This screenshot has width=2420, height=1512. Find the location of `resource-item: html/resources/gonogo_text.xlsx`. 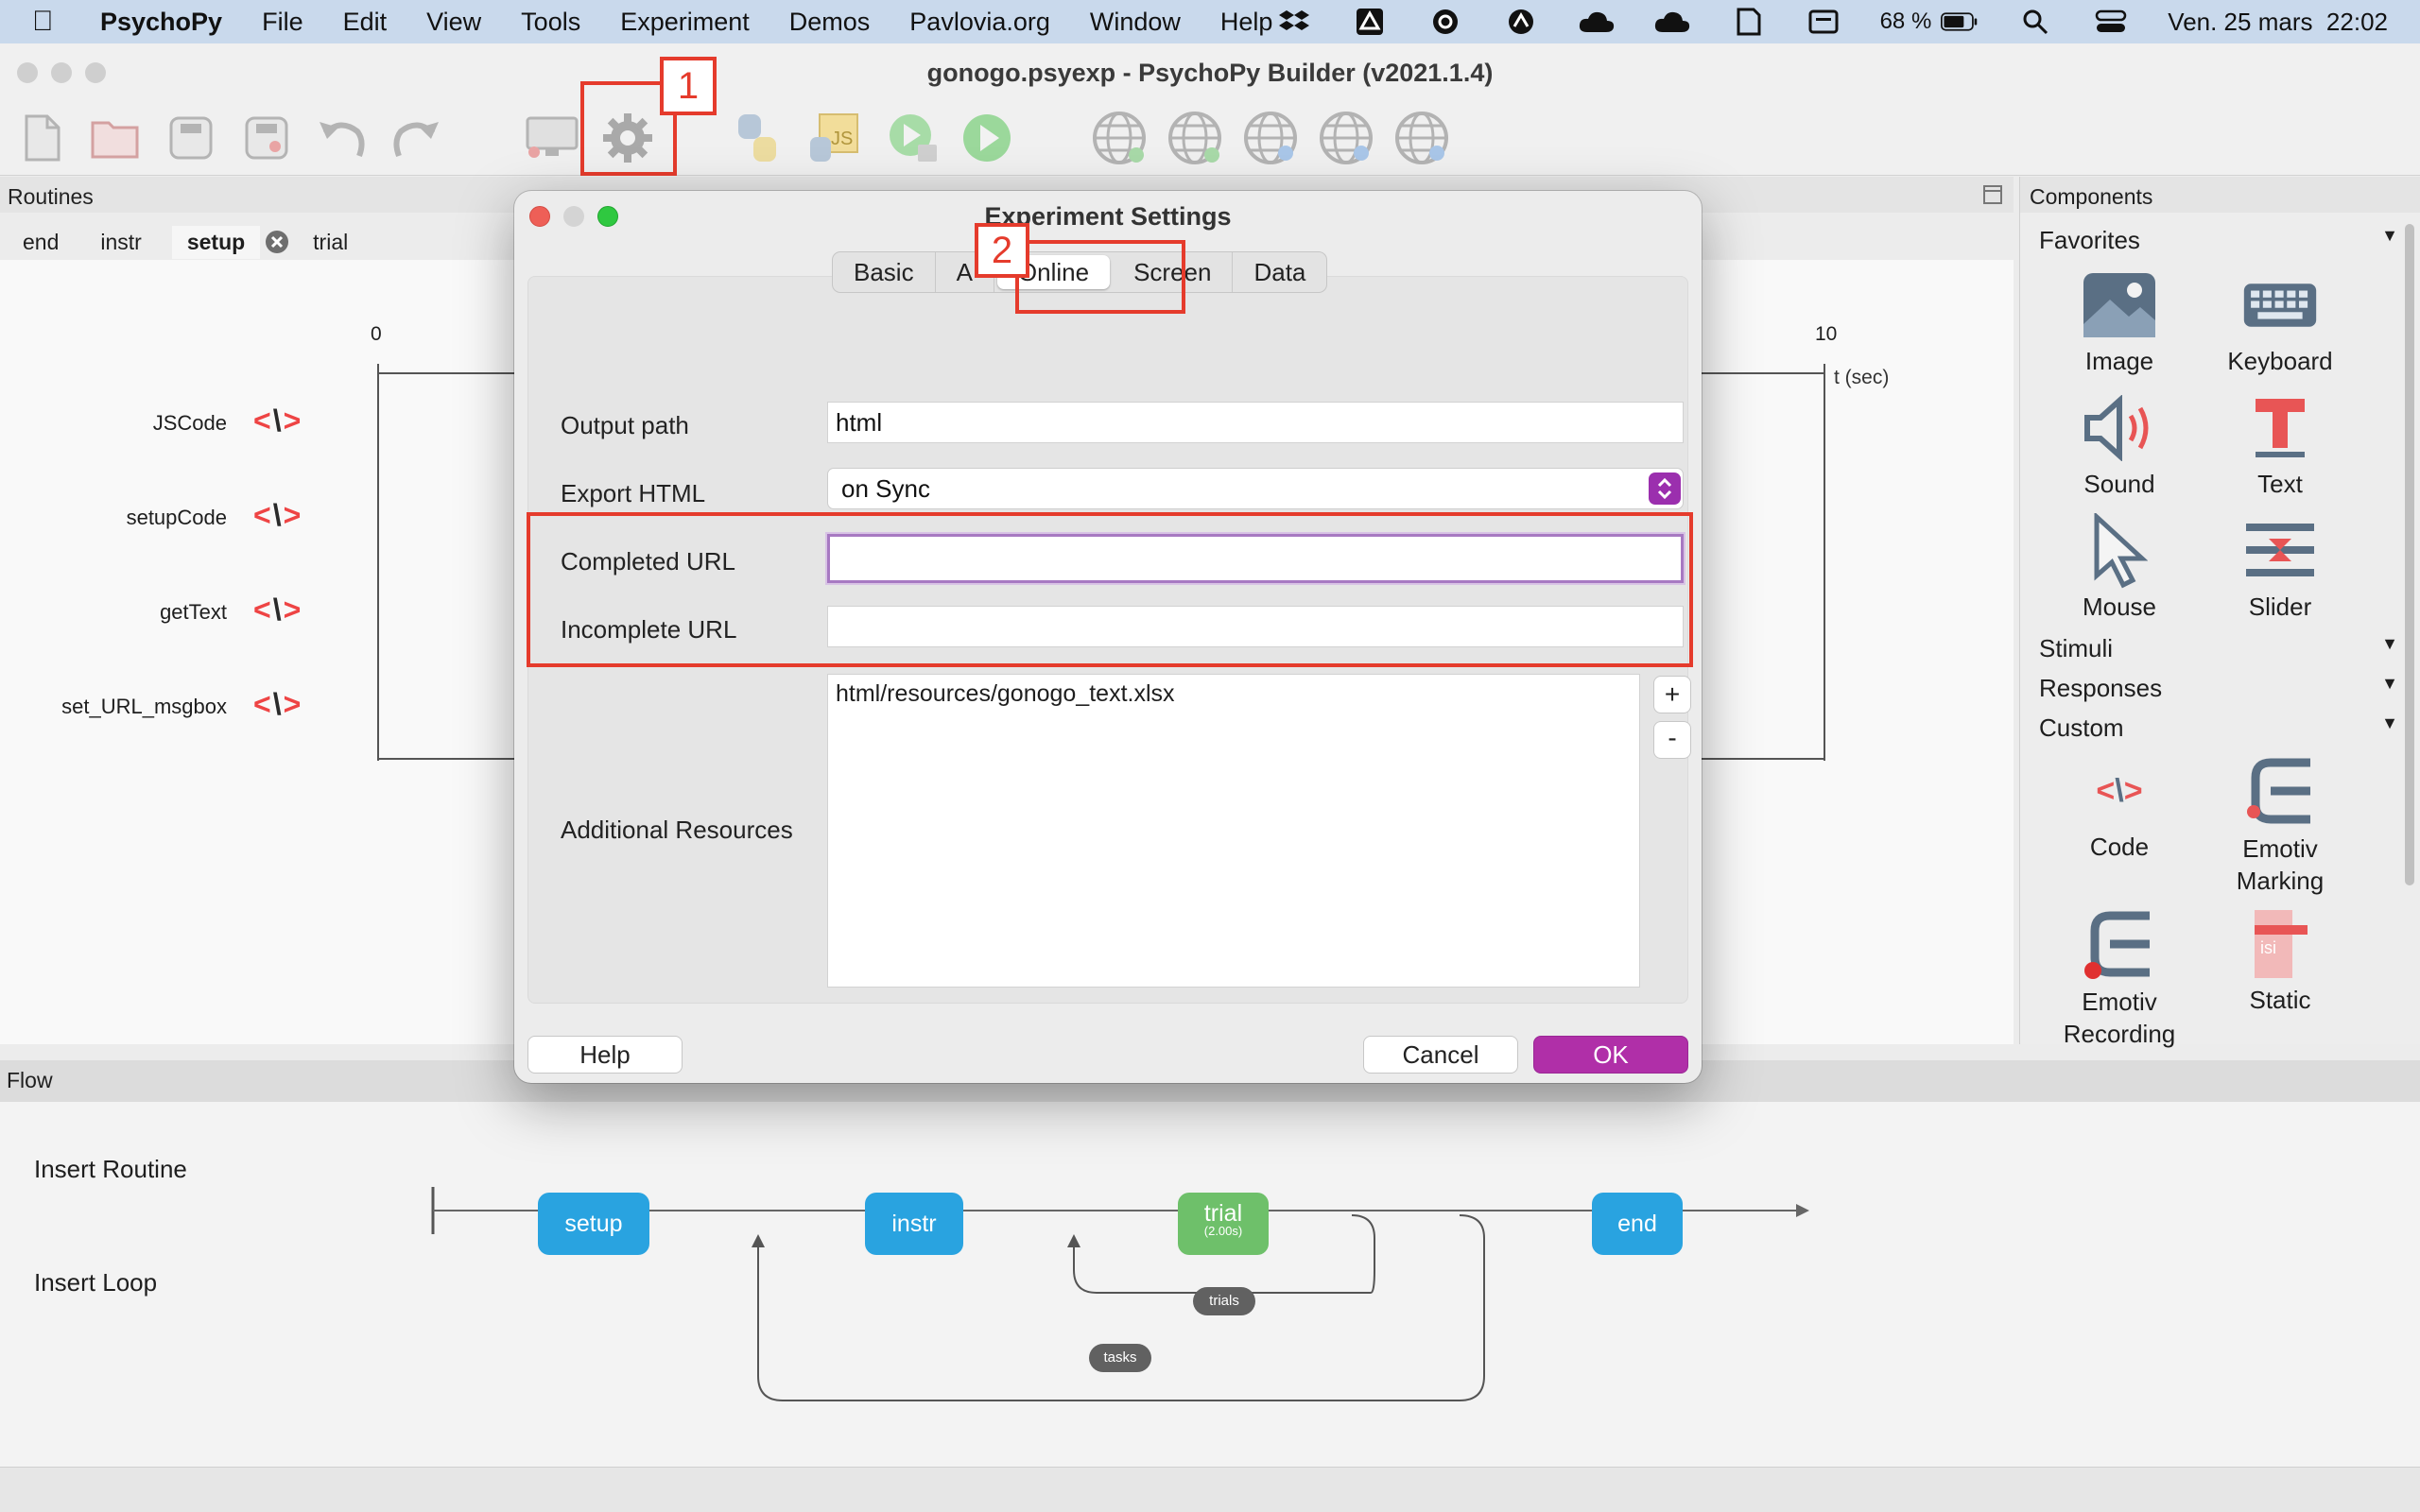

resource-item: html/resources/gonogo_text.xlsx is located at coordinates (1234, 694).